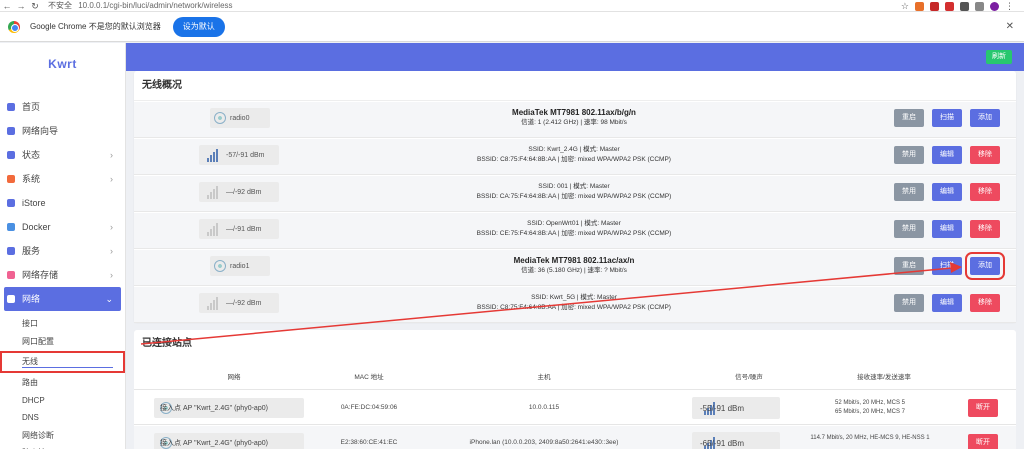  Describe the element at coordinates (7, 6) in the screenshot. I see `back-icon: ←` at that location.